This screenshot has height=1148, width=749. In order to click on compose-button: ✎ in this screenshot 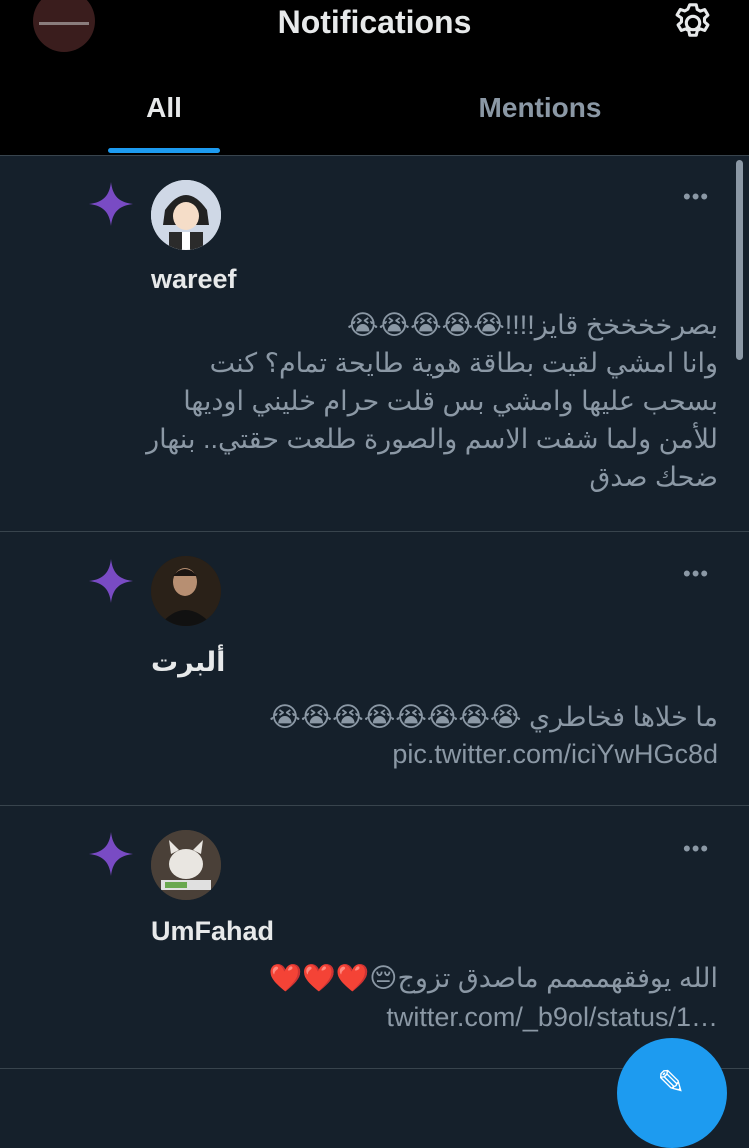, I will do `click(672, 1093)`.